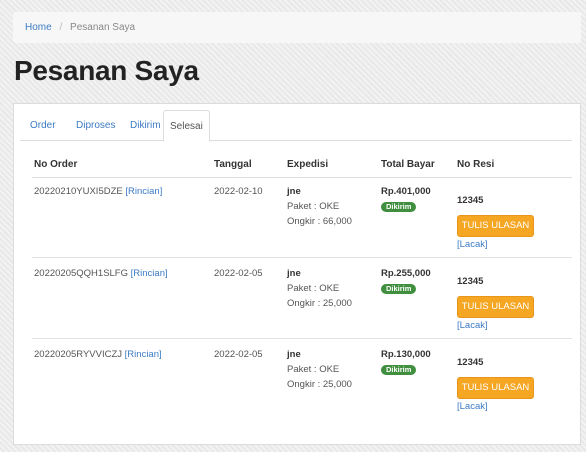 This screenshot has height=452, width=586. Describe the element at coordinates (406, 191) in the screenshot. I see `total-amount: Rp.401,000` at that location.